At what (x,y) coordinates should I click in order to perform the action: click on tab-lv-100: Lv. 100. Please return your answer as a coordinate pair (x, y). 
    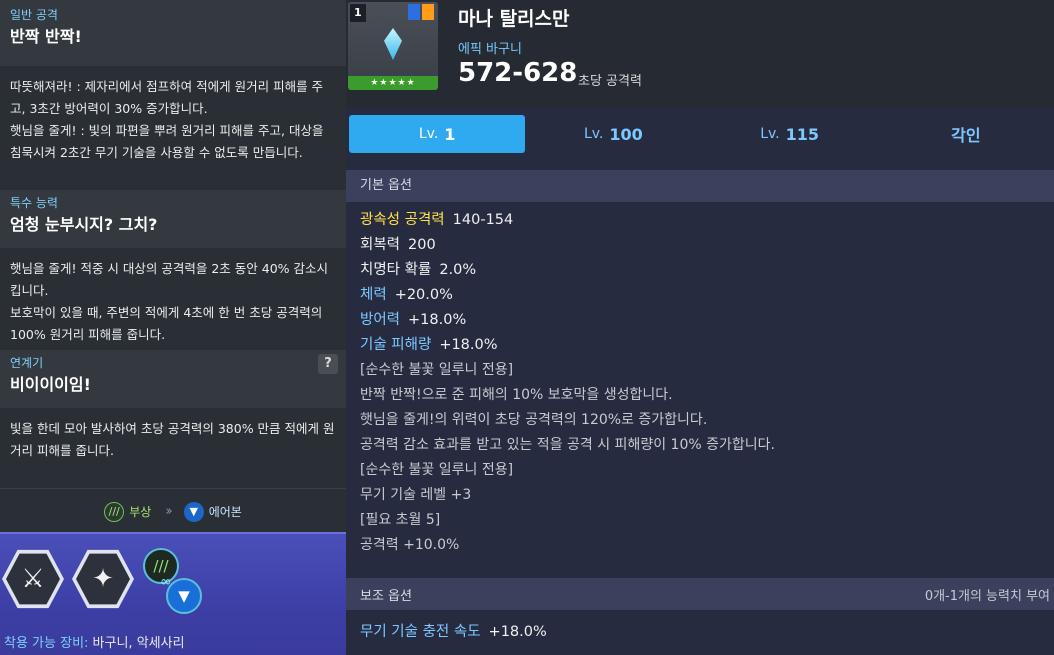
    Looking at the image, I should click on (613, 134).